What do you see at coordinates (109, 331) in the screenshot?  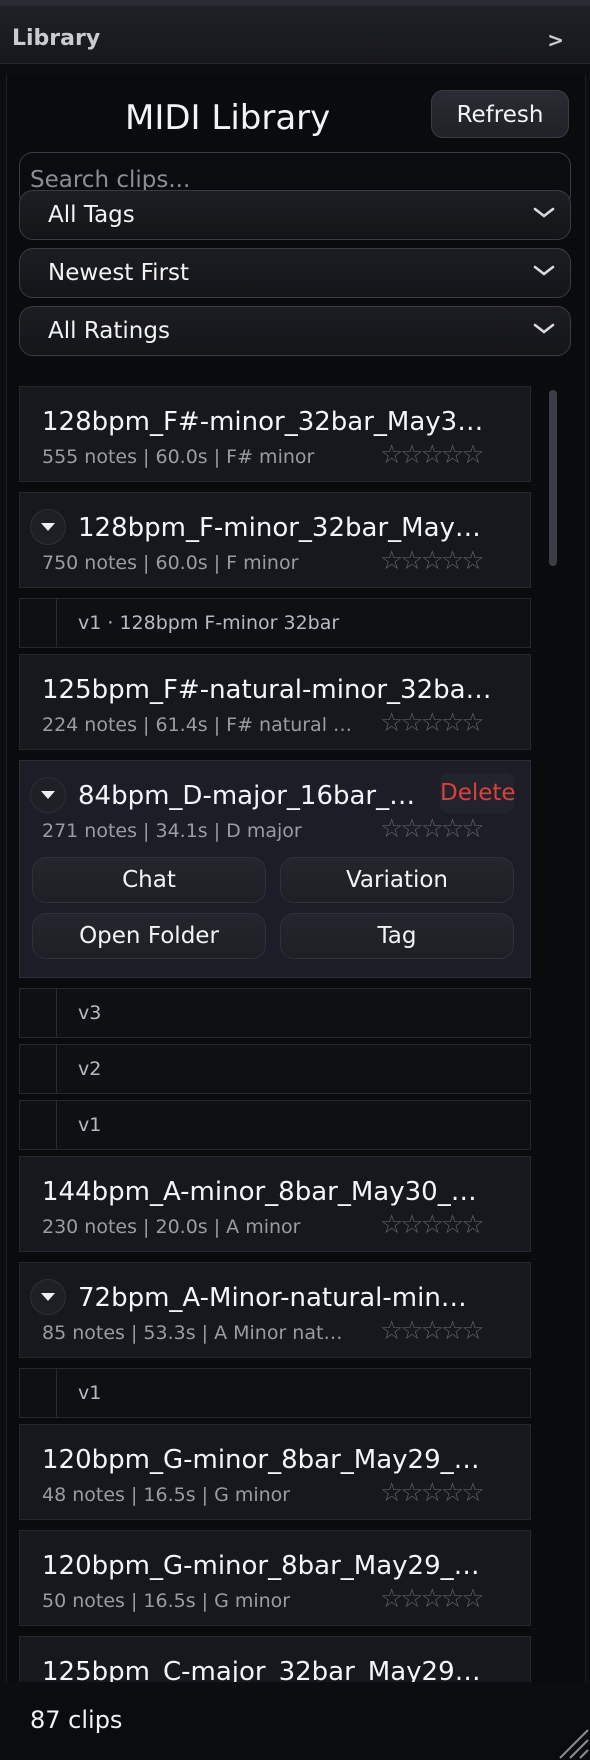 I see `ratings-filter-value: All Ratings` at bounding box center [109, 331].